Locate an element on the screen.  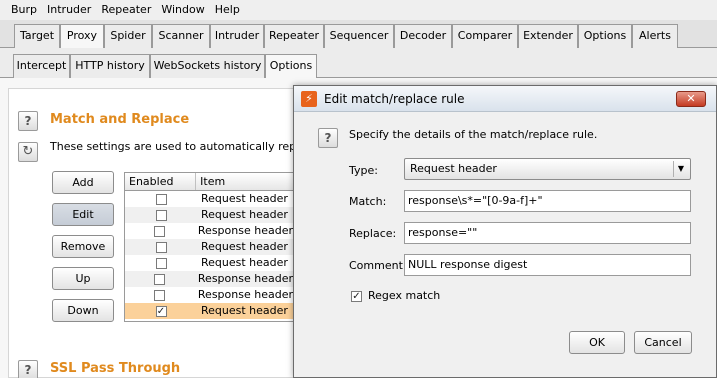
tab-intruder: Intruder is located at coordinates (237, 36).